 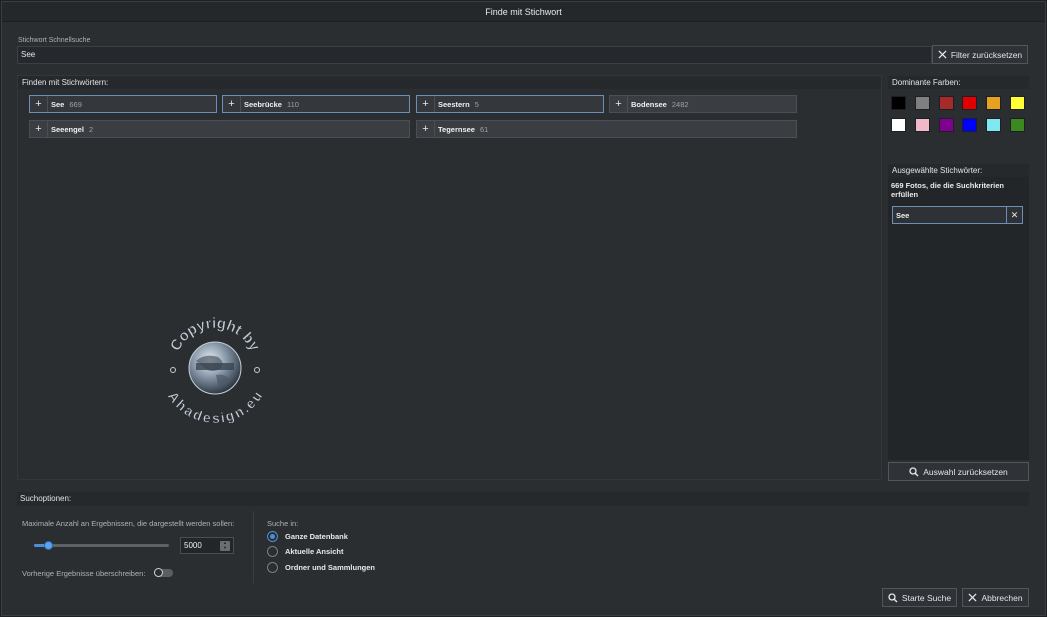 I want to click on remove-tag-icon: ✕, so click(x=1014, y=215).